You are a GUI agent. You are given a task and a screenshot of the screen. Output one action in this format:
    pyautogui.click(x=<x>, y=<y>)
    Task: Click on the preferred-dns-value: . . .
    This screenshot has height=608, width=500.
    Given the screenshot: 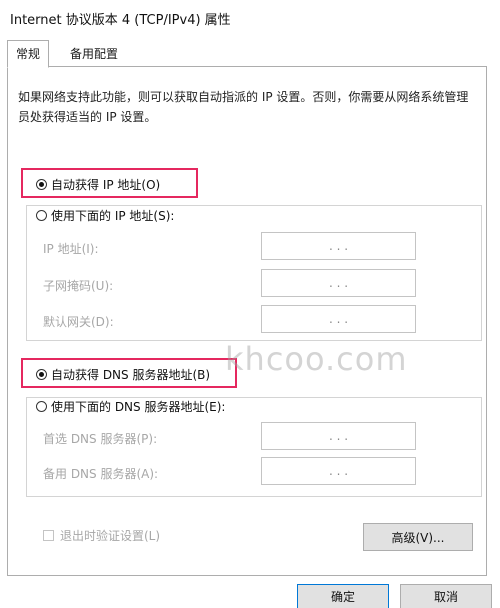 What is the action you would take?
    pyautogui.click(x=338, y=436)
    